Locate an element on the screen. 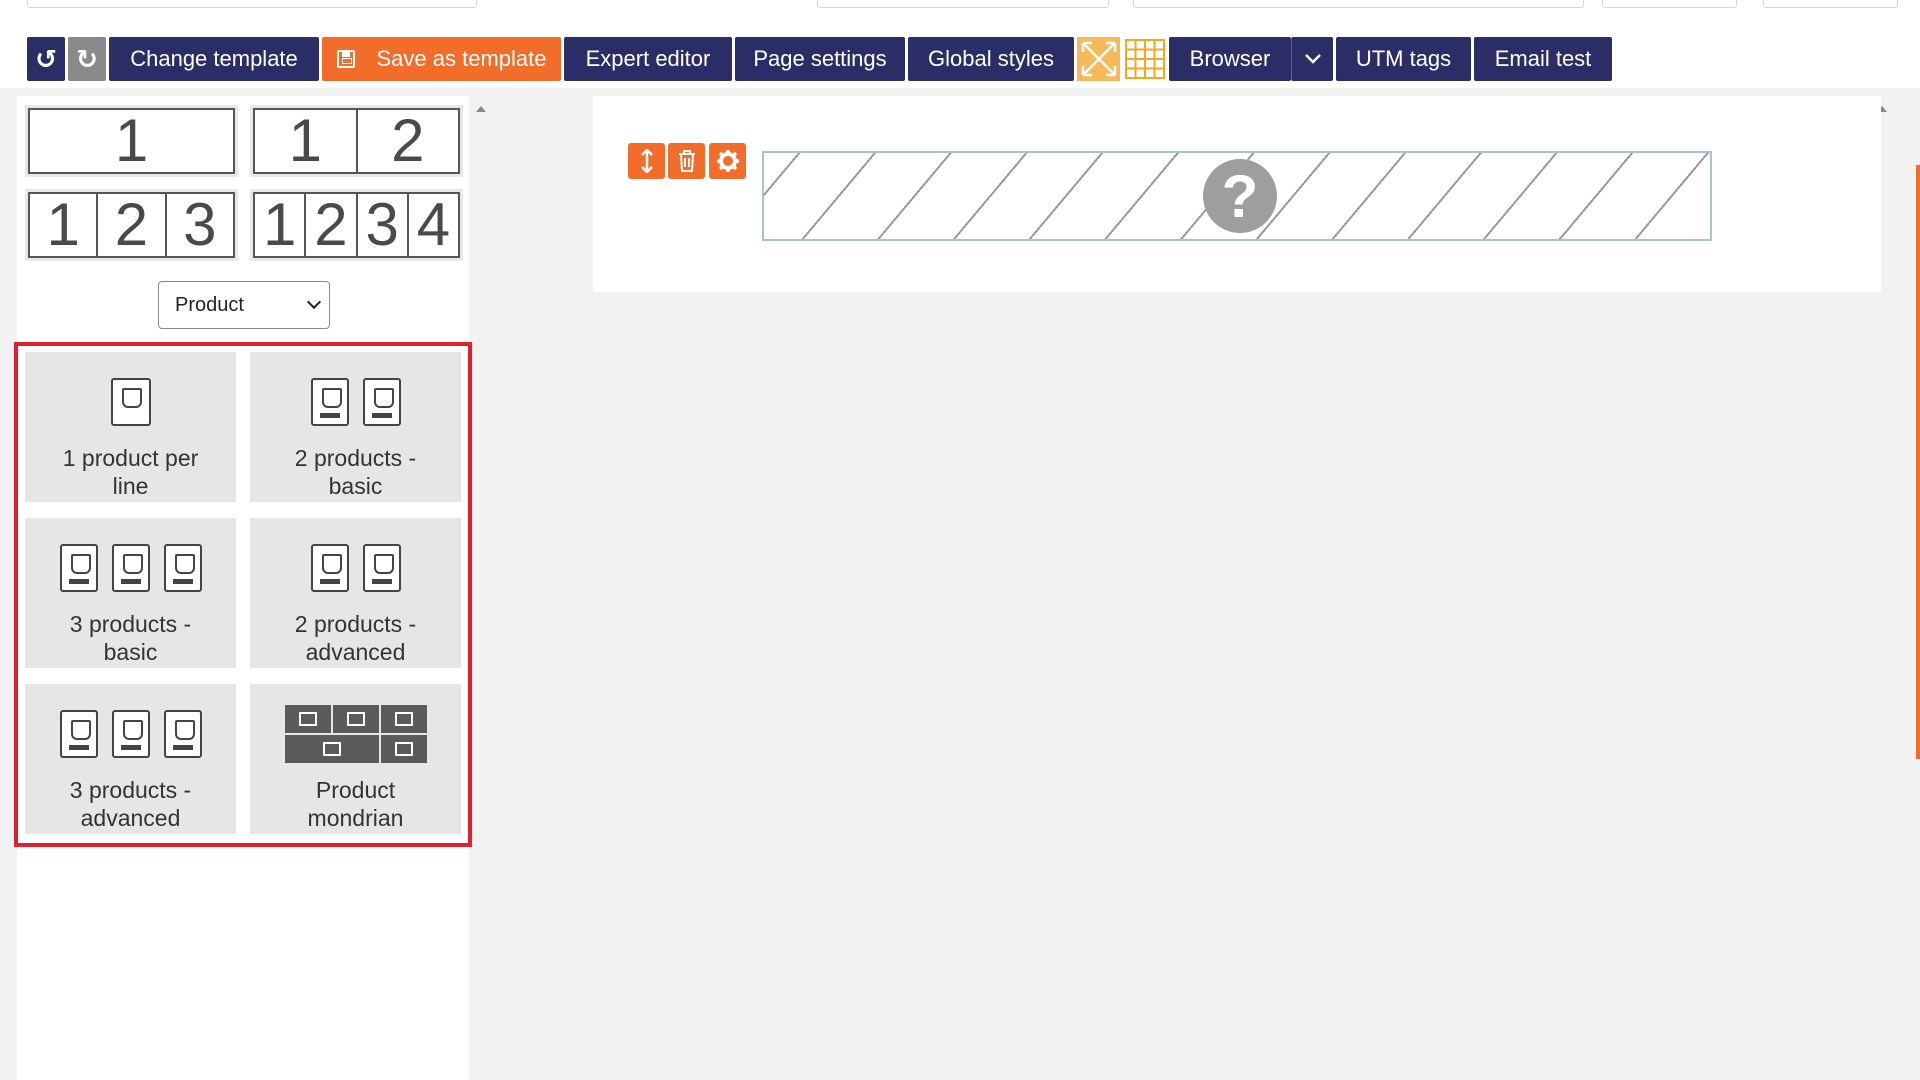  global-styles-button: Global styles is located at coordinates (991, 59).